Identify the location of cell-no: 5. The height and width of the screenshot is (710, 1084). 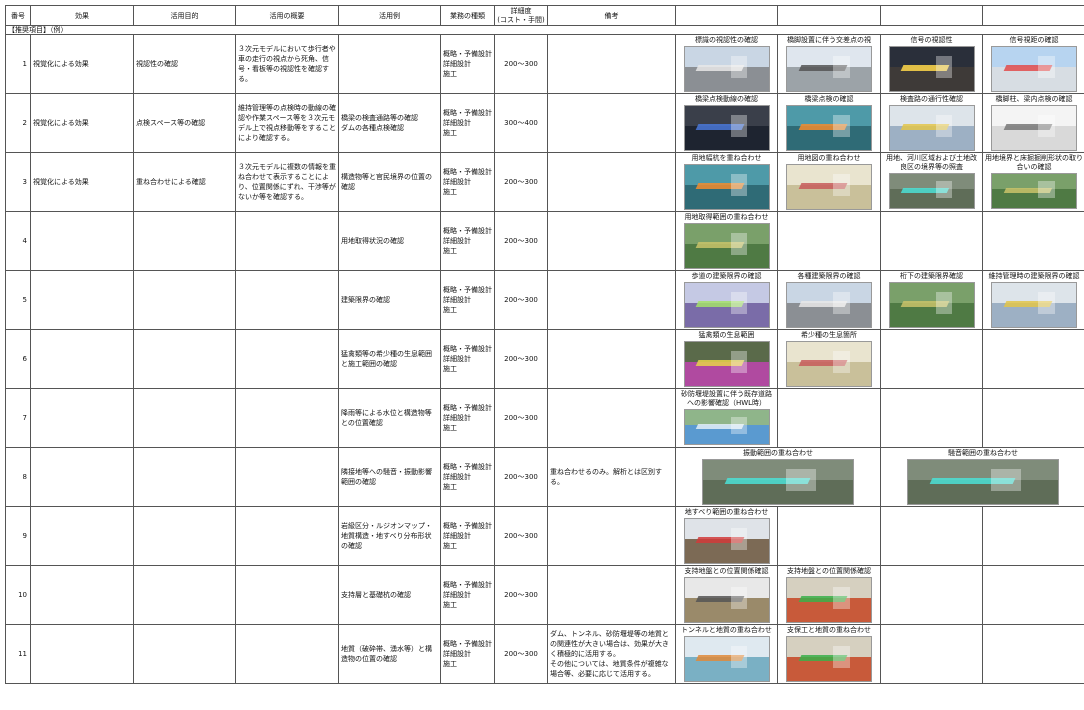
(18, 300).